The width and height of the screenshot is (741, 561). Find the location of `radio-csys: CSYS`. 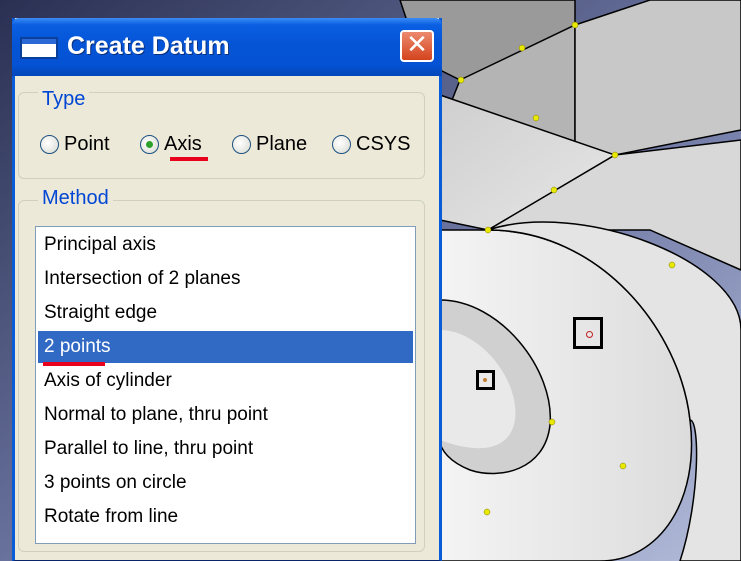

radio-csys: CSYS is located at coordinates (371, 144).